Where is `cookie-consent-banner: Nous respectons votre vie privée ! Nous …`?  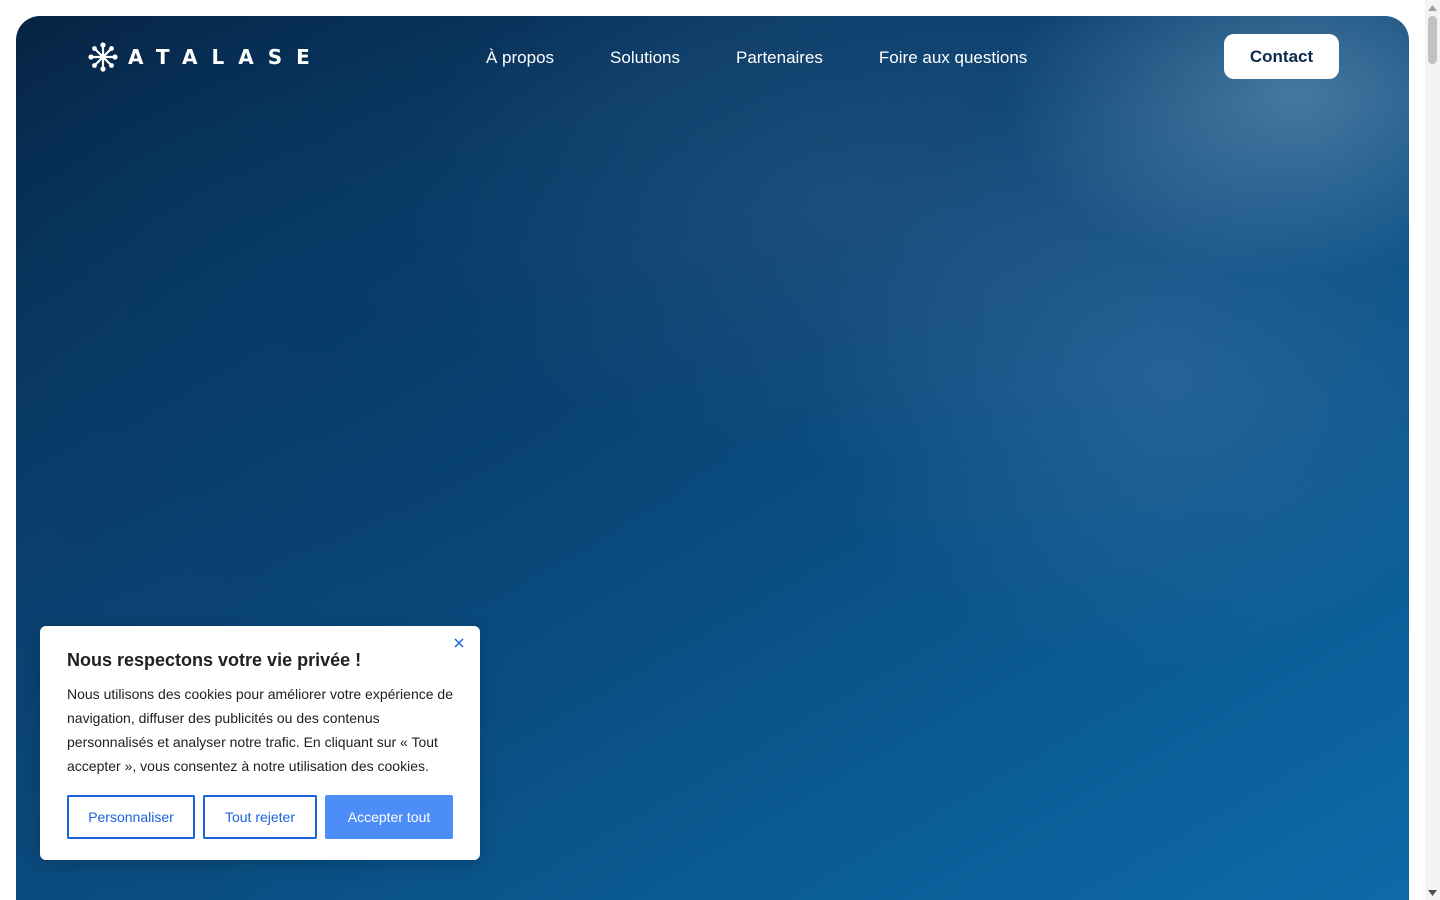 cookie-consent-banner: Nous respectons votre vie privée ! Nous … is located at coordinates (260, 743).